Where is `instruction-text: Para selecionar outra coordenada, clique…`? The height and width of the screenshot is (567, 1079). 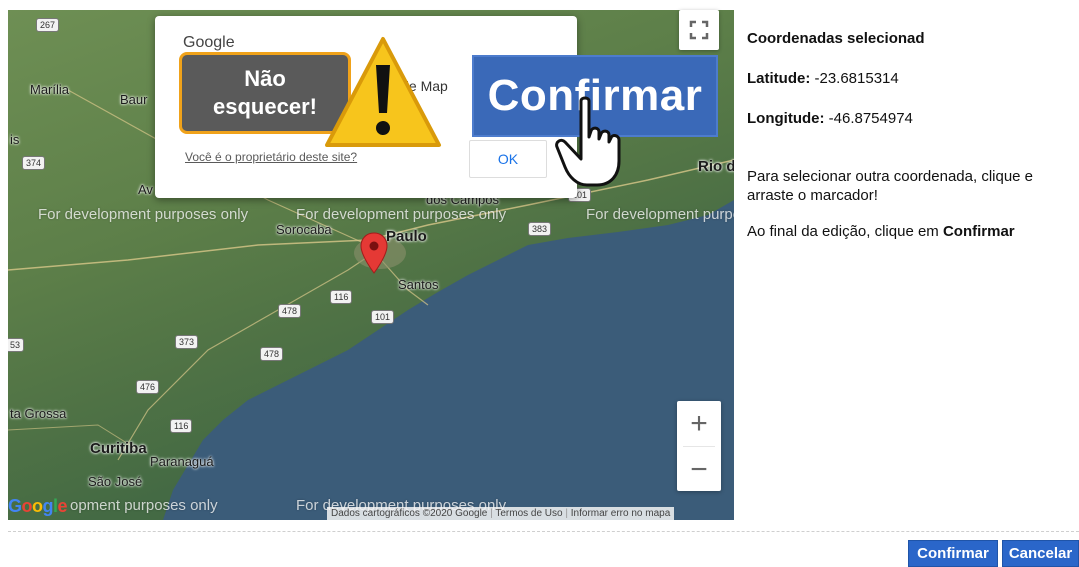
instruction-text: Para selecionar outra coordenada, clique… is located at coordinates (890, 186).